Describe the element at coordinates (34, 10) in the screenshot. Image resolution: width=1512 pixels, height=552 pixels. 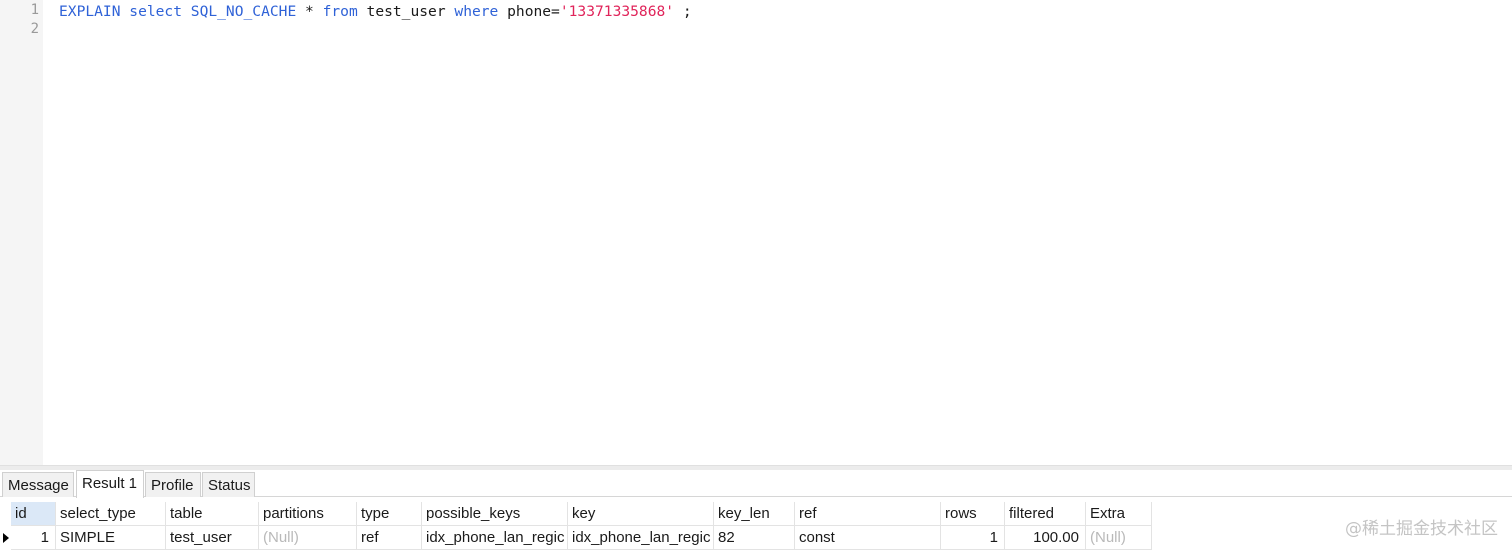
I see `line-number: 1` at that location.